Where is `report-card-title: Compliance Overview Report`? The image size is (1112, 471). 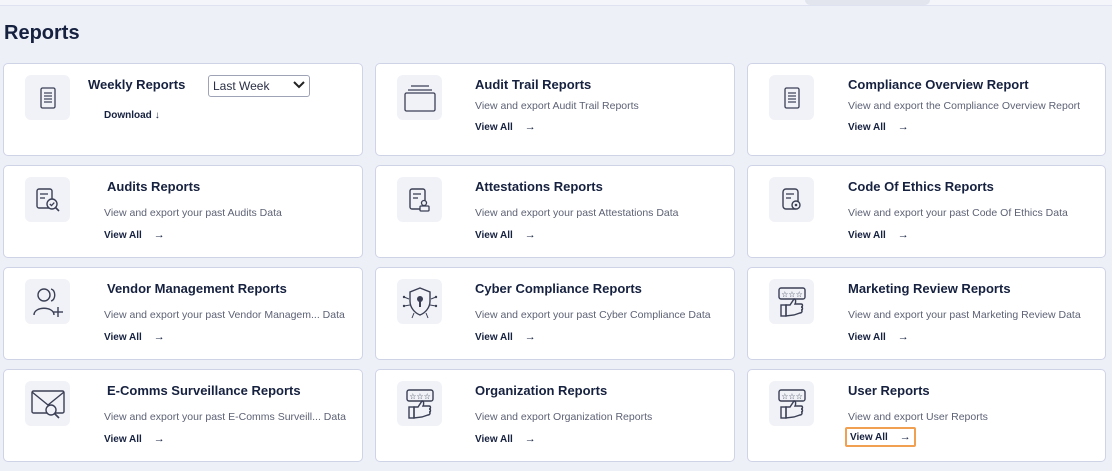
report-card-title: Compliance Overview Report is located at coordinates (938, 84).